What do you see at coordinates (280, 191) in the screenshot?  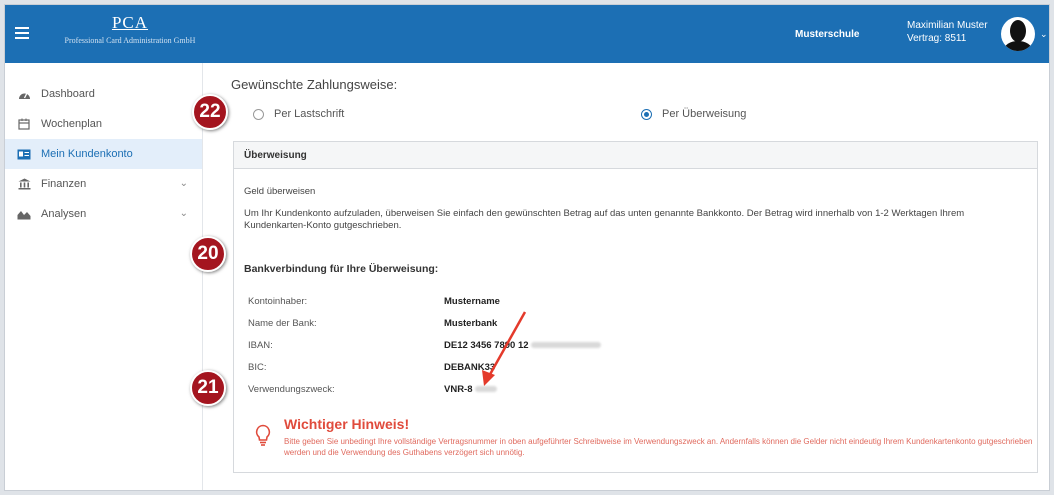 I see `intro-text: Geld überweisen` at bounding box center [280, 191].